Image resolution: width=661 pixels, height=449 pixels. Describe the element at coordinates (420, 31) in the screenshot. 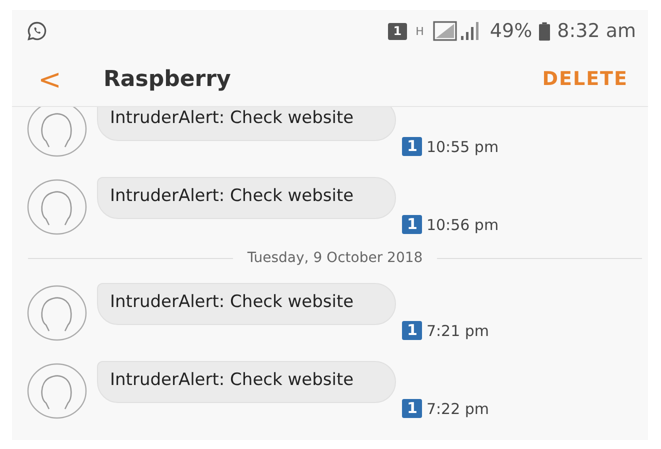

I see `network-type: H` at that location.